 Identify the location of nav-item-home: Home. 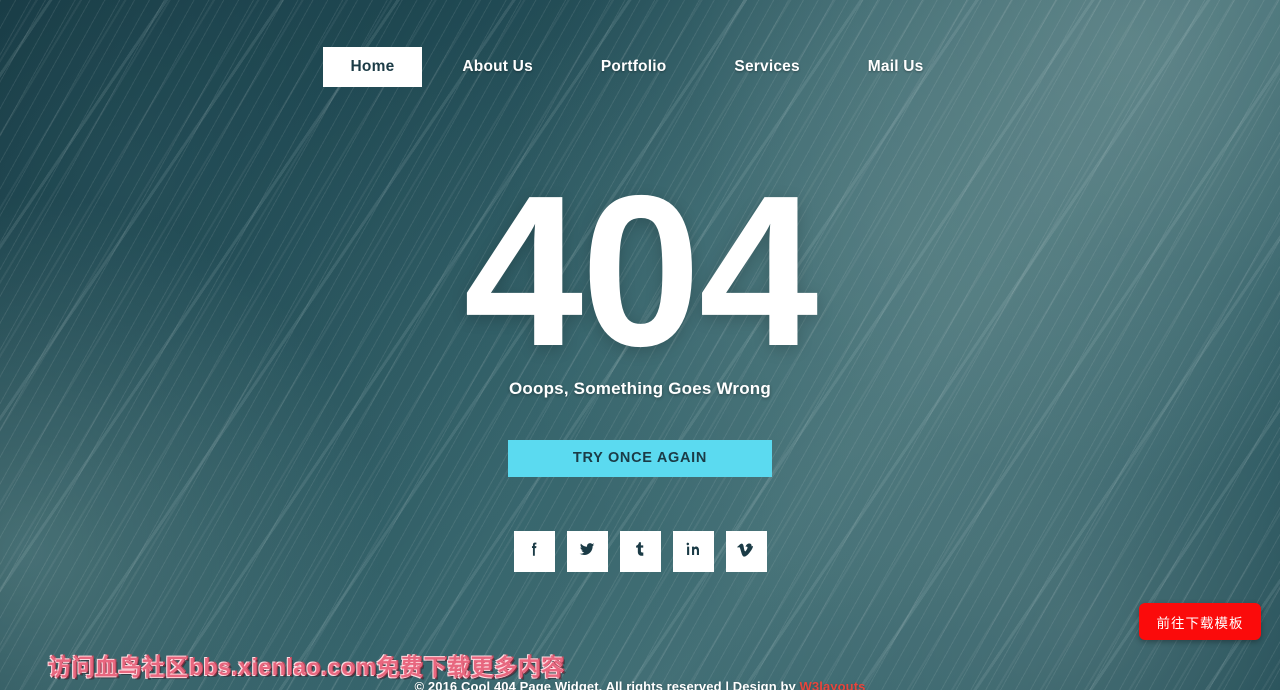
(372, 67).